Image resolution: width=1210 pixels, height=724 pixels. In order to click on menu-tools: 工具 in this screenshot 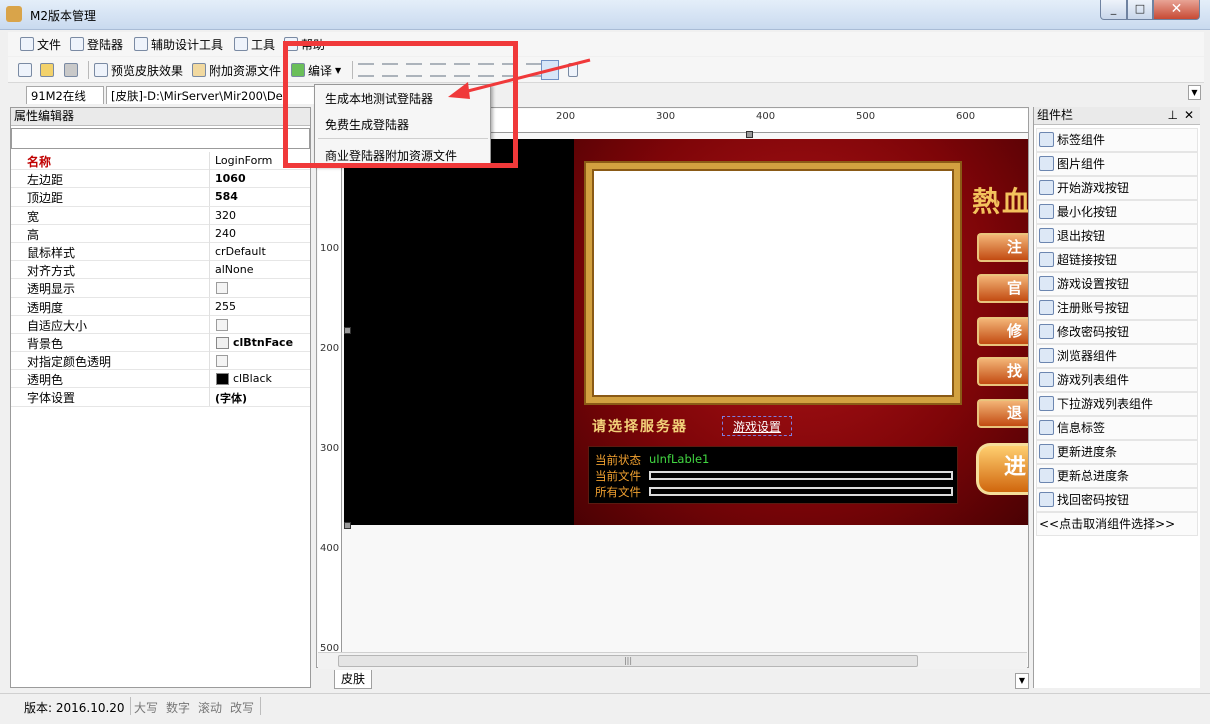, I will do `click(254, 44)`.